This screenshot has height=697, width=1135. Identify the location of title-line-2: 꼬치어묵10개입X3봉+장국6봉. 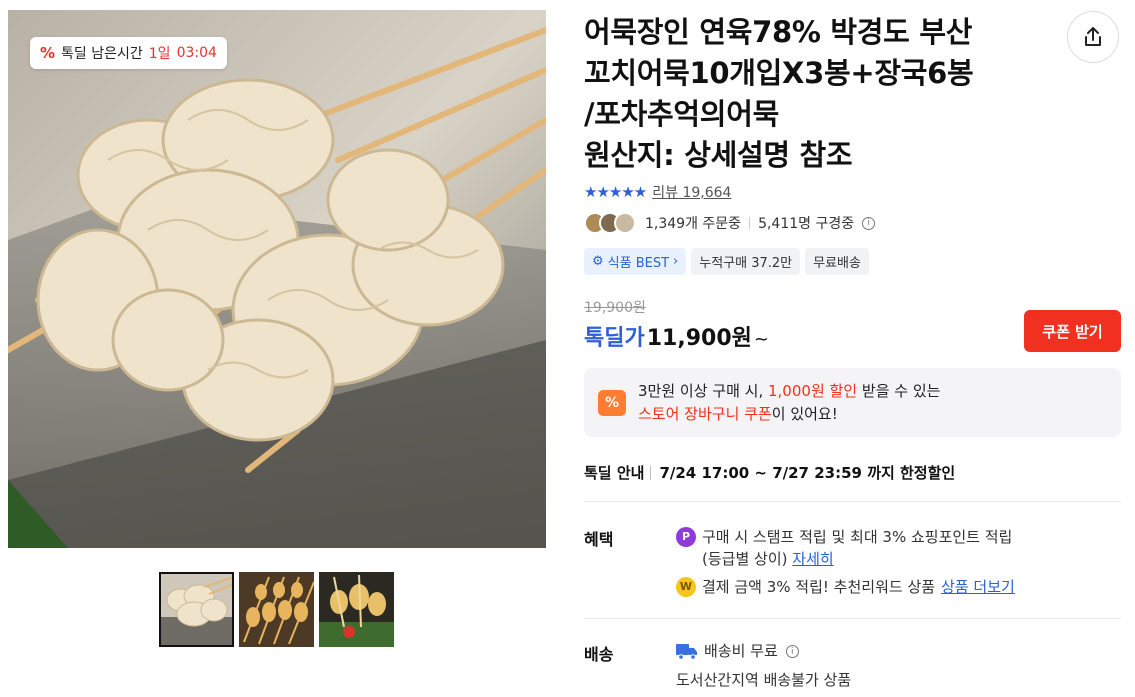
(779, 73).